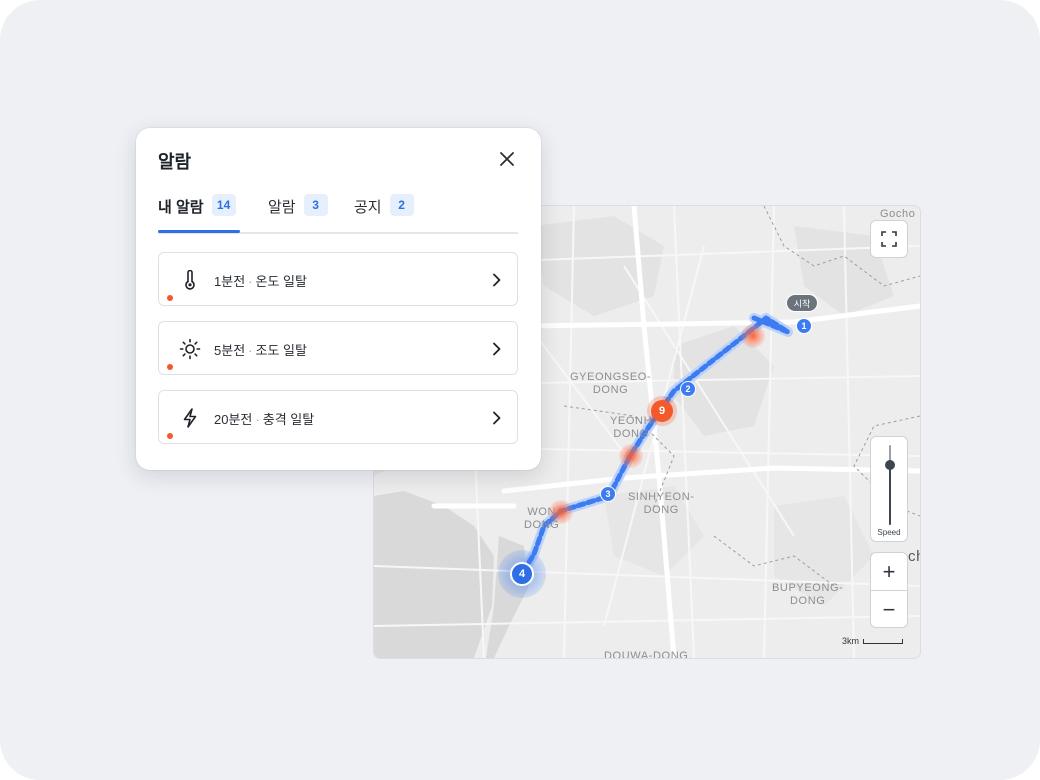 The image size is (1040, 780). What do you see at coordinates (646, 654) in the screenshot?
I see `map-label-douwa: DOUWA-DONG` at bounding box center [646, 654].